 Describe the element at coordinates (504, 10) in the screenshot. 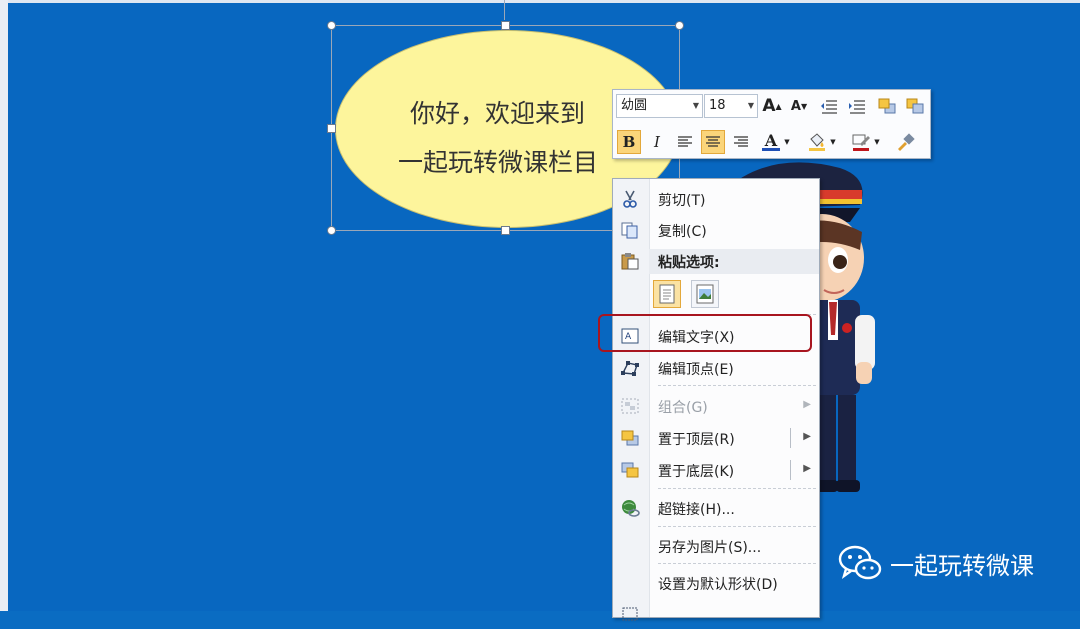

I see `rotation-stem` at that location.